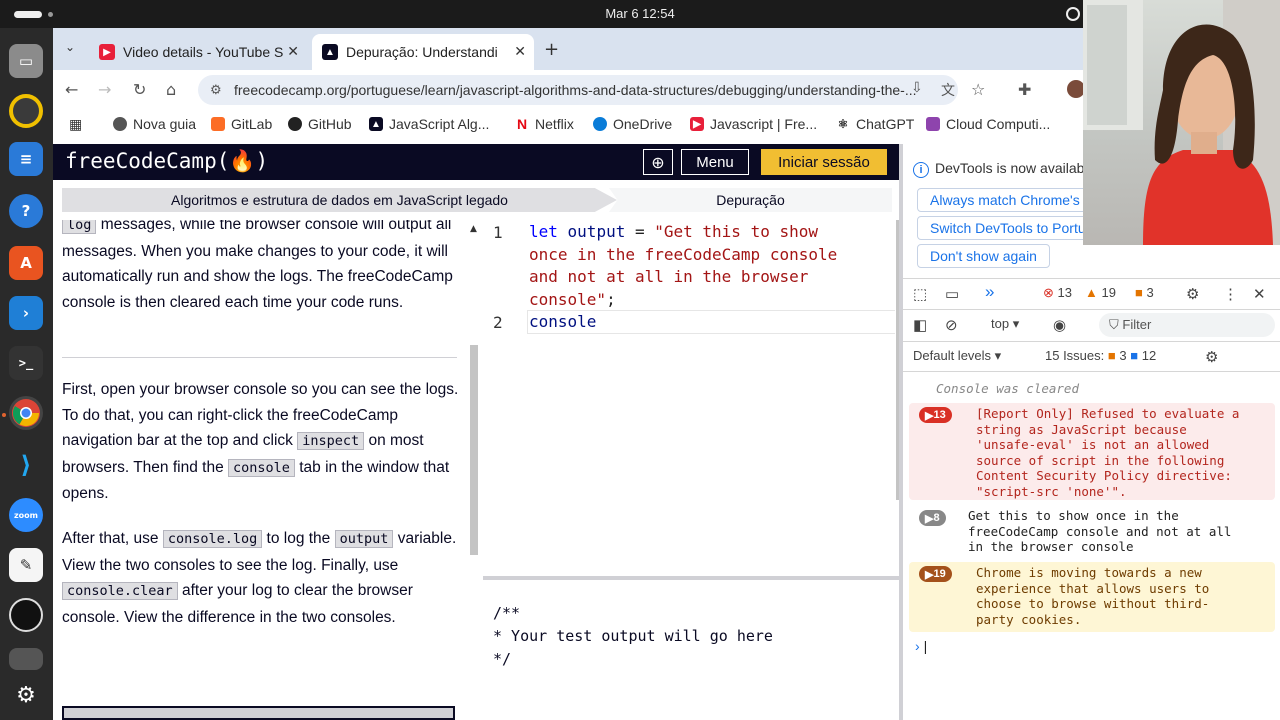 The image size is (1280, 720). Describe the element at coordinates (139, 89) in the screenshot. I see `reload-icon: ↻` at that location.